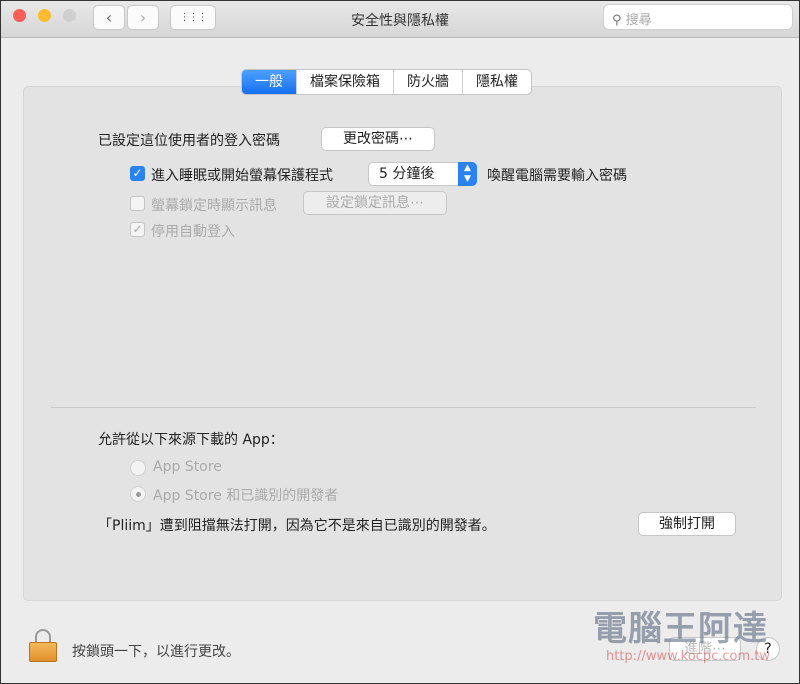  I want to click on radio-identified-developers, so click(138, 494).